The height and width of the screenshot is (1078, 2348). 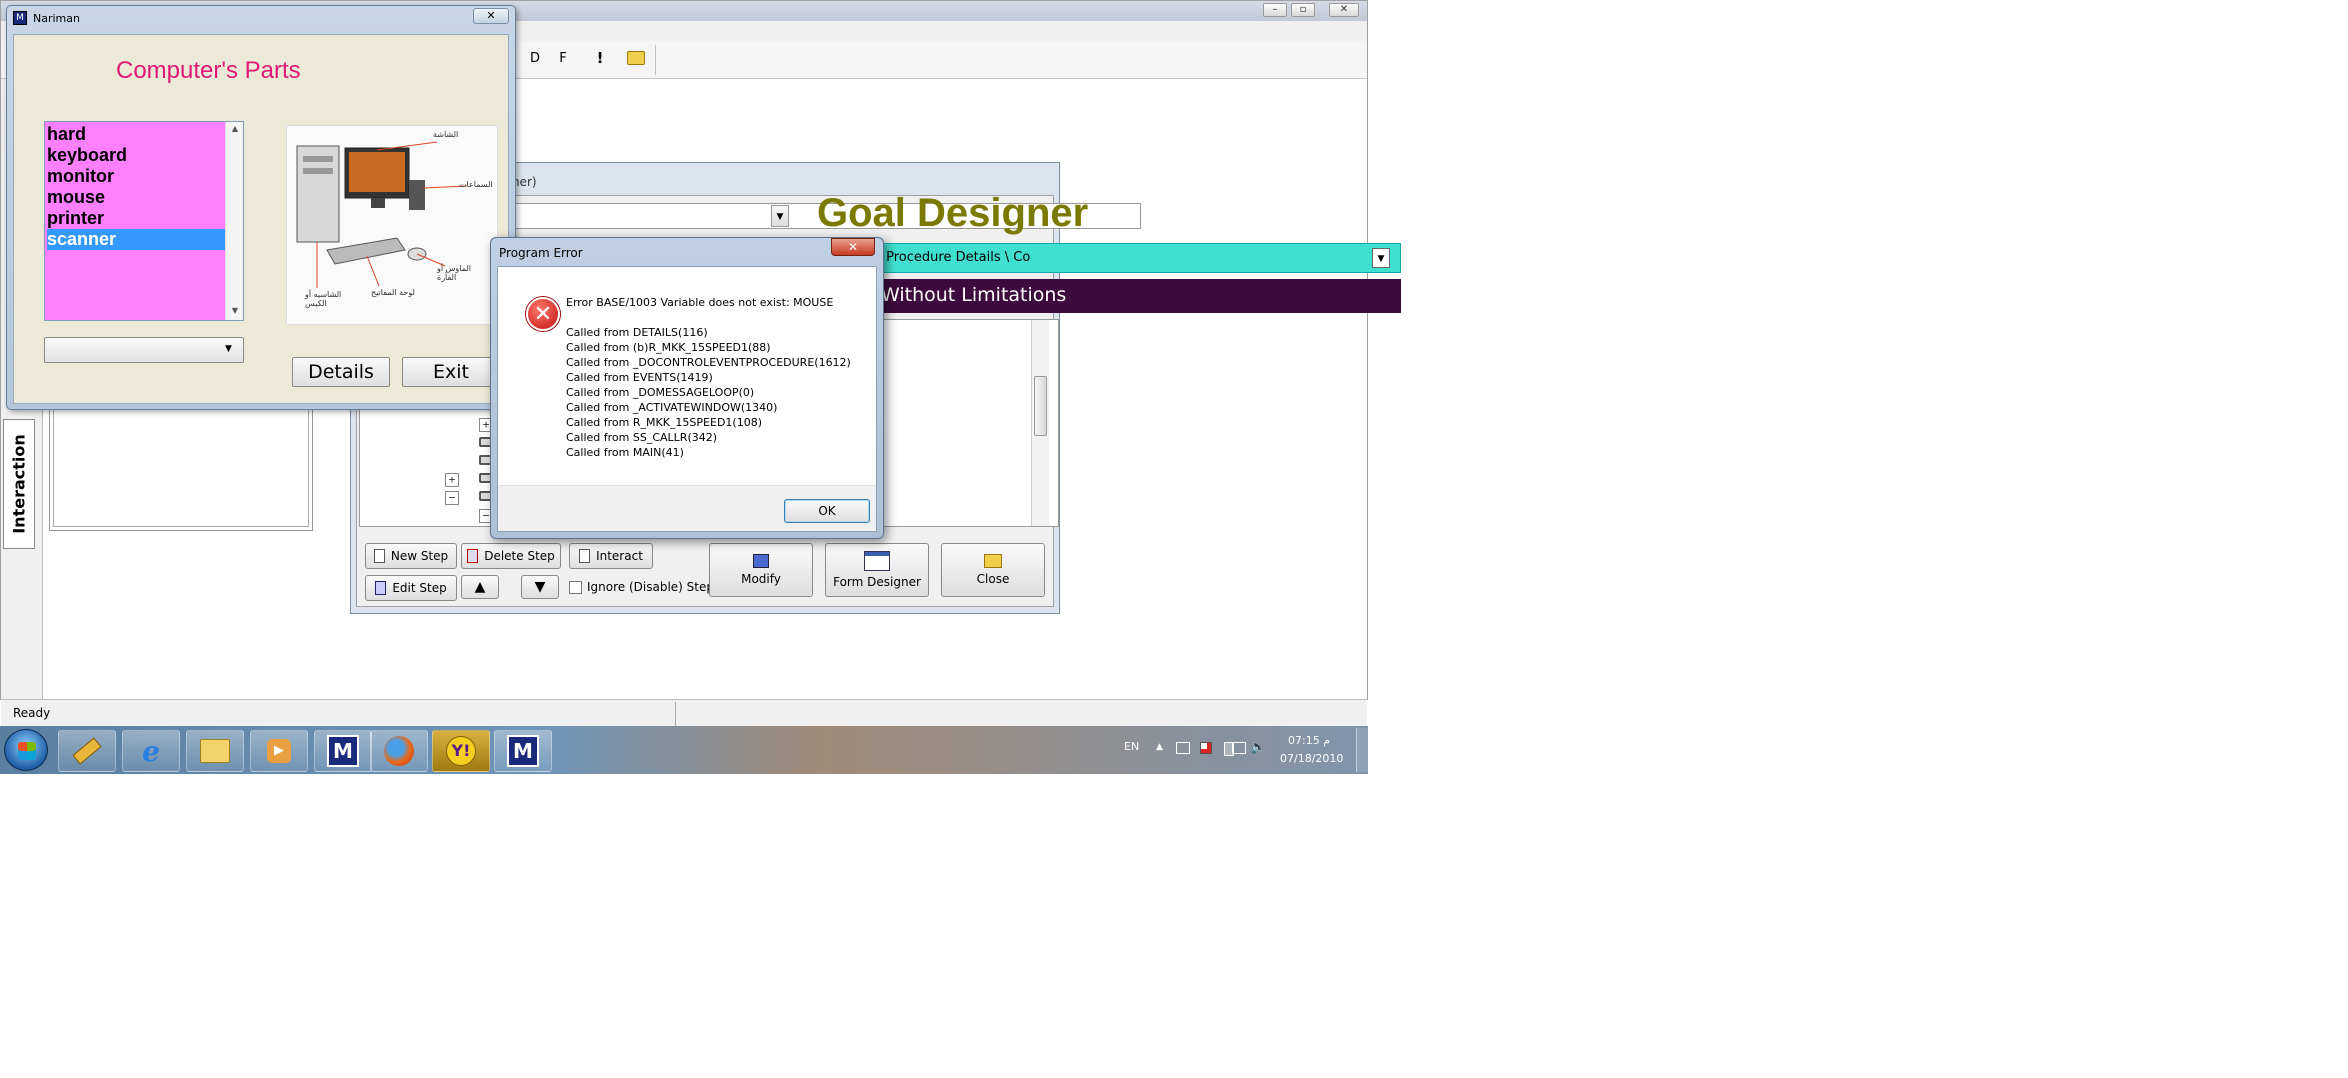 What do you see at coordinates (136, 218) in the screenshot?
I see `list-item-printer: printer` at bounding box center [136, 218].